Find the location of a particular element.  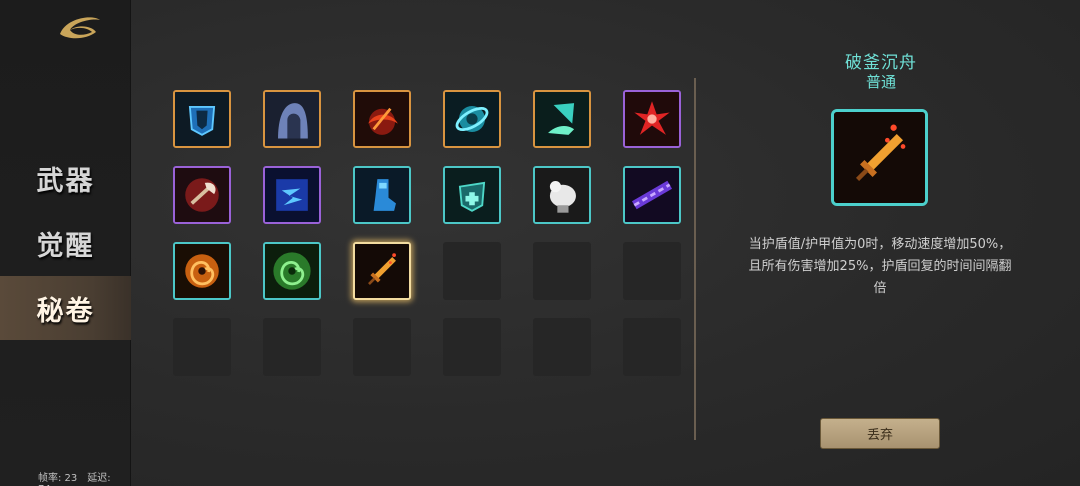

healing-shield-icon is located at coordinates (472, 195).